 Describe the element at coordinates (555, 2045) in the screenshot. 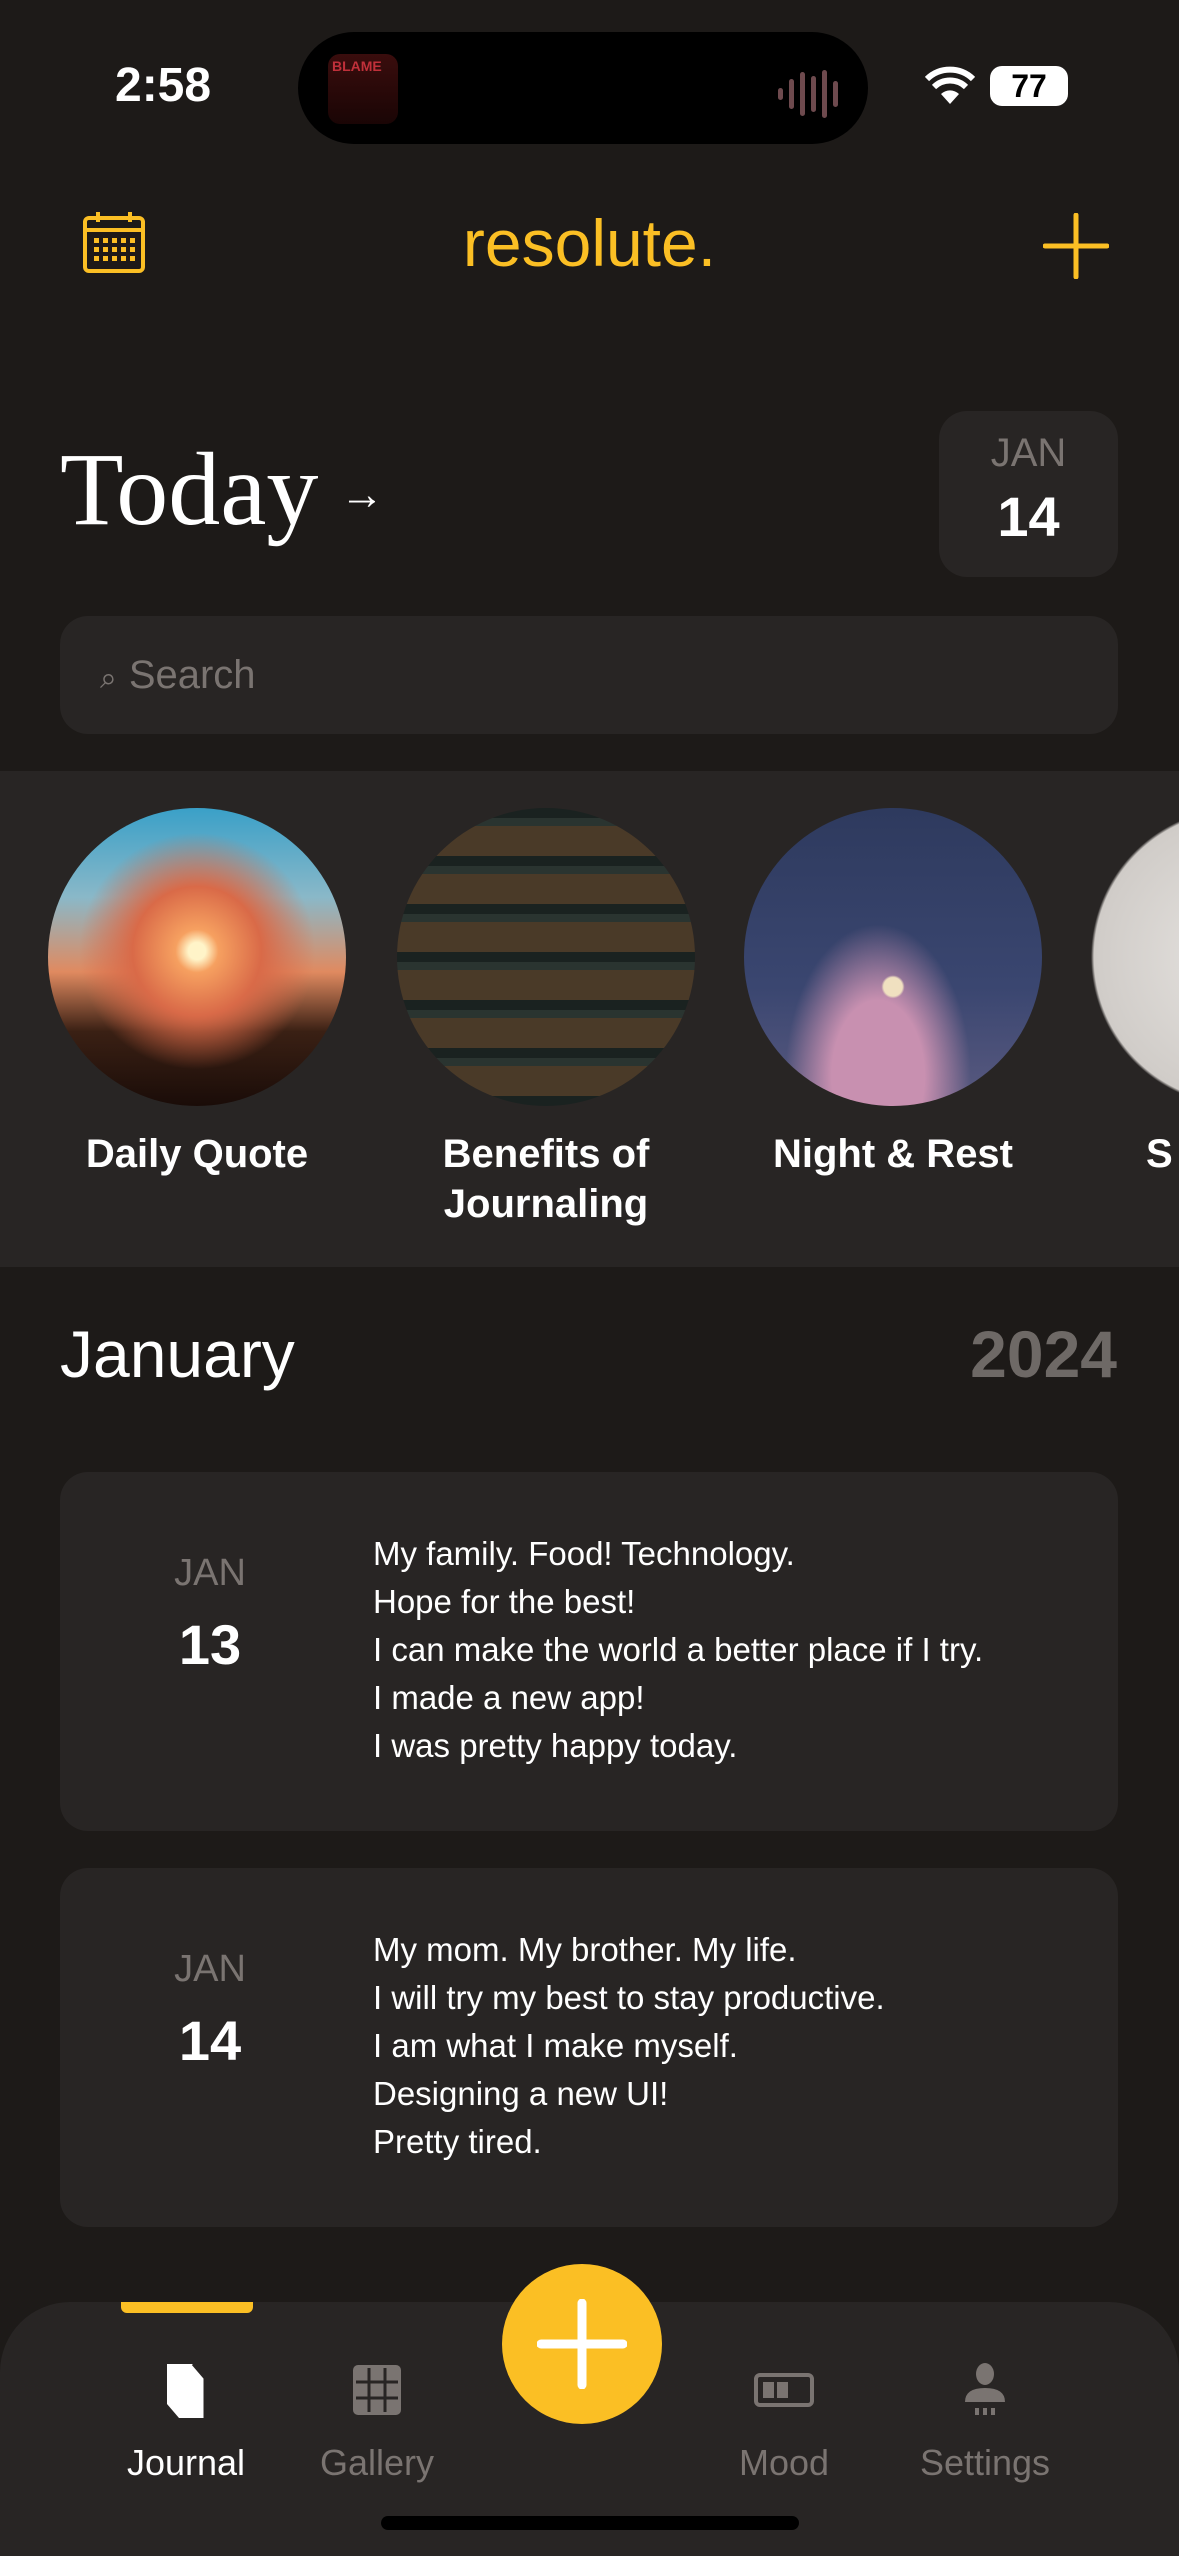

I see `entry-line: I am what I make myself.` at that location.